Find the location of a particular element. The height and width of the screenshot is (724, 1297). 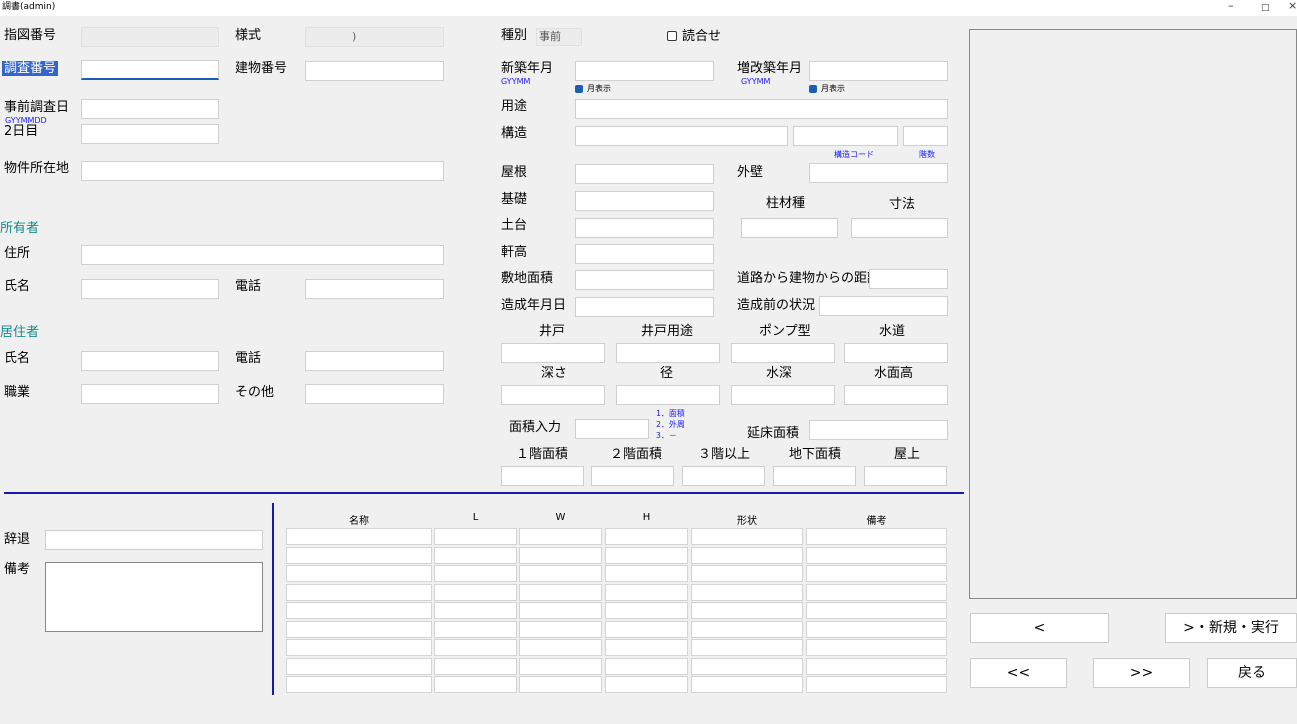

first-button: << is located at coordinates (1018, 673).